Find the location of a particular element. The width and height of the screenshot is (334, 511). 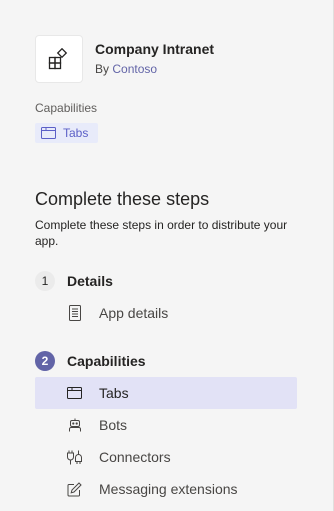

publisher-link: Contoso is located at coordinates (134, 69).